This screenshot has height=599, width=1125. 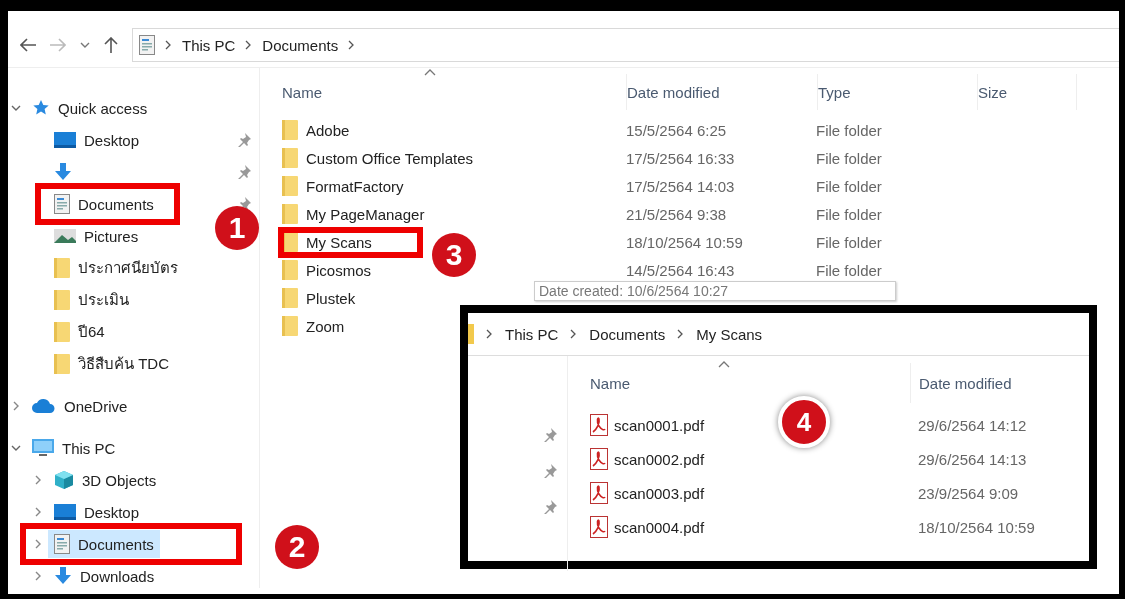 I want to click on nav-item: ปี64, so click(x=79, y=332).